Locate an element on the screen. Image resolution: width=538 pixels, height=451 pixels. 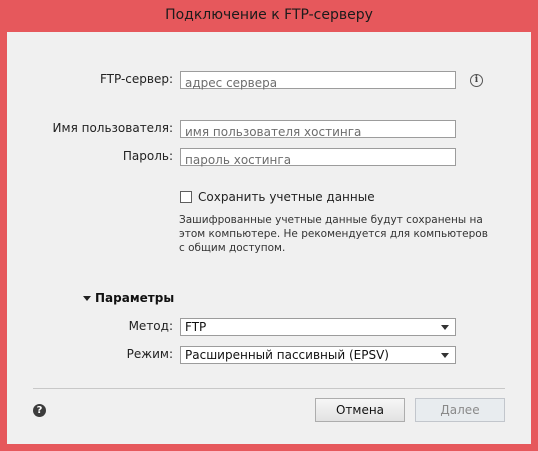
save-credentials-checkbox is located at coordinates (186, 197).